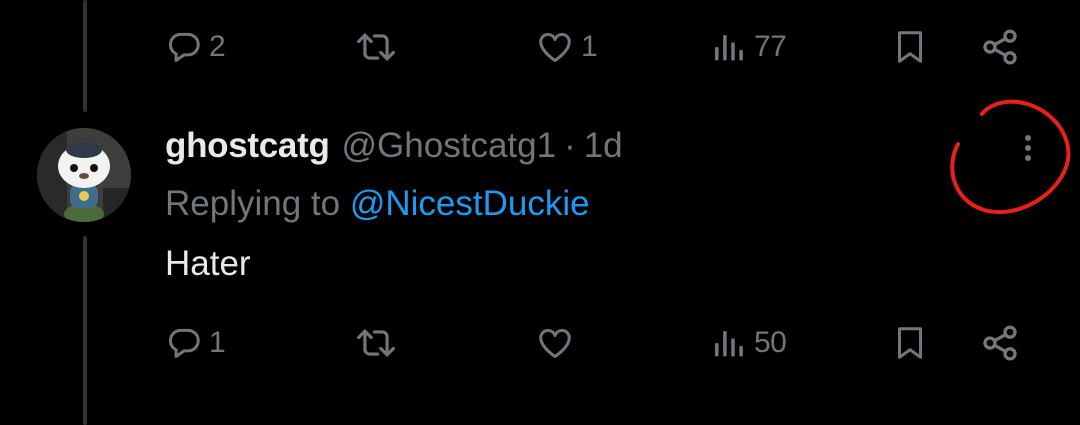  Describe the element at coordinates (749, 47) in the screenshot. I see `views-button: 77` at that location.